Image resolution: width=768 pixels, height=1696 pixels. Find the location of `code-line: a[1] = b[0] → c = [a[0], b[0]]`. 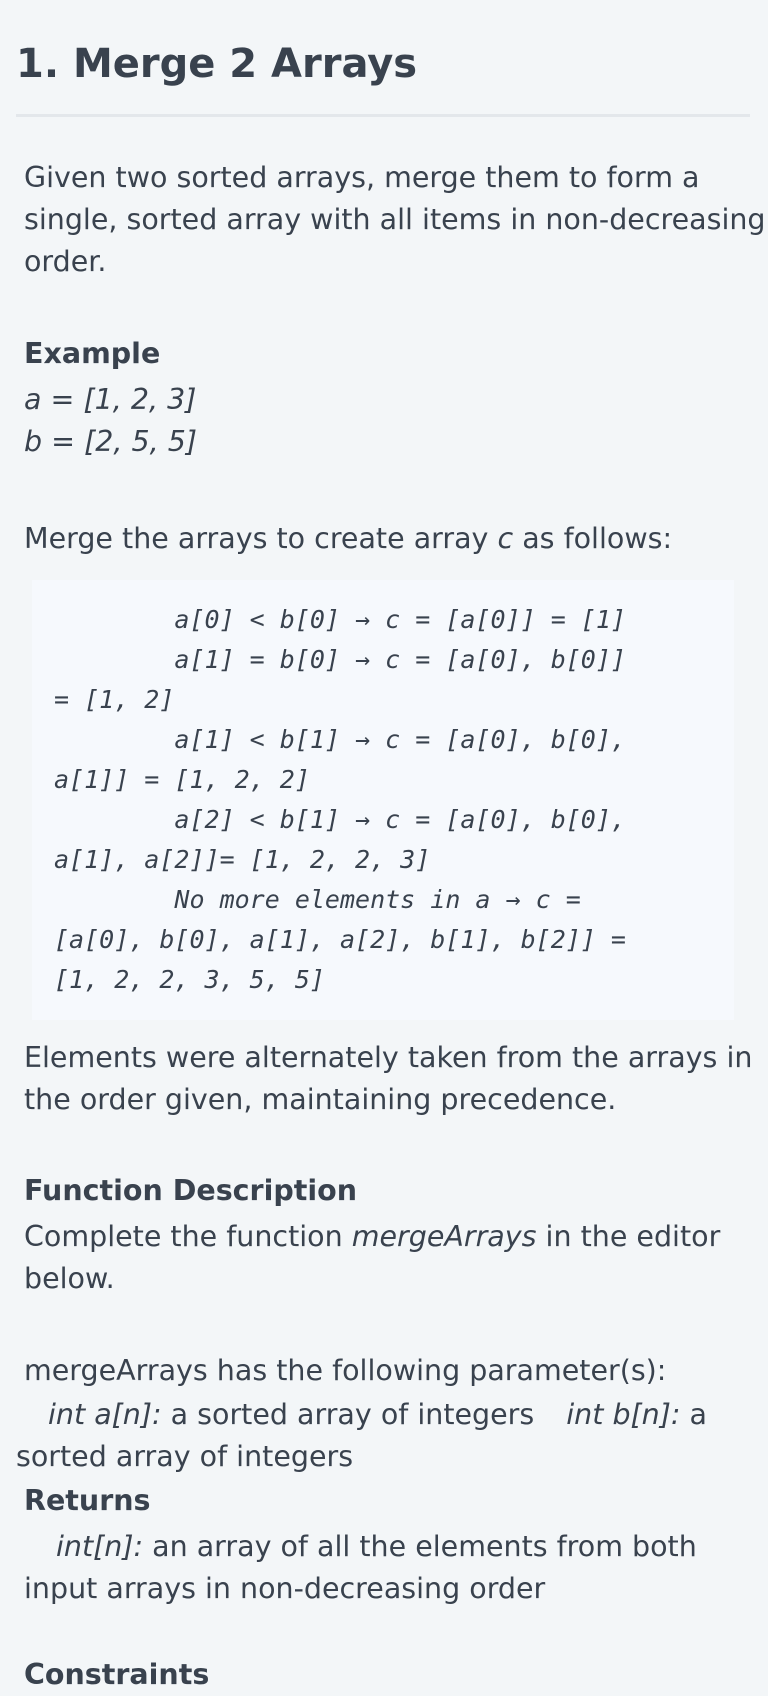

code-line: a[1] = b[0] → c = [a[0], b[0]] is located at coordinates (340, 659).